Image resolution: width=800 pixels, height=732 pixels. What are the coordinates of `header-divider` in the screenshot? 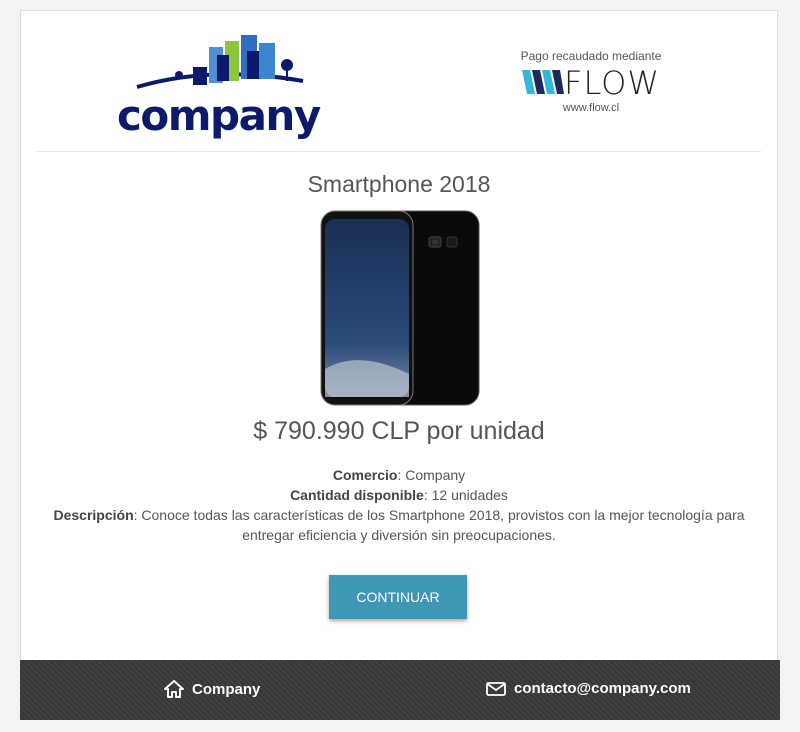 It's located at (399, 151).